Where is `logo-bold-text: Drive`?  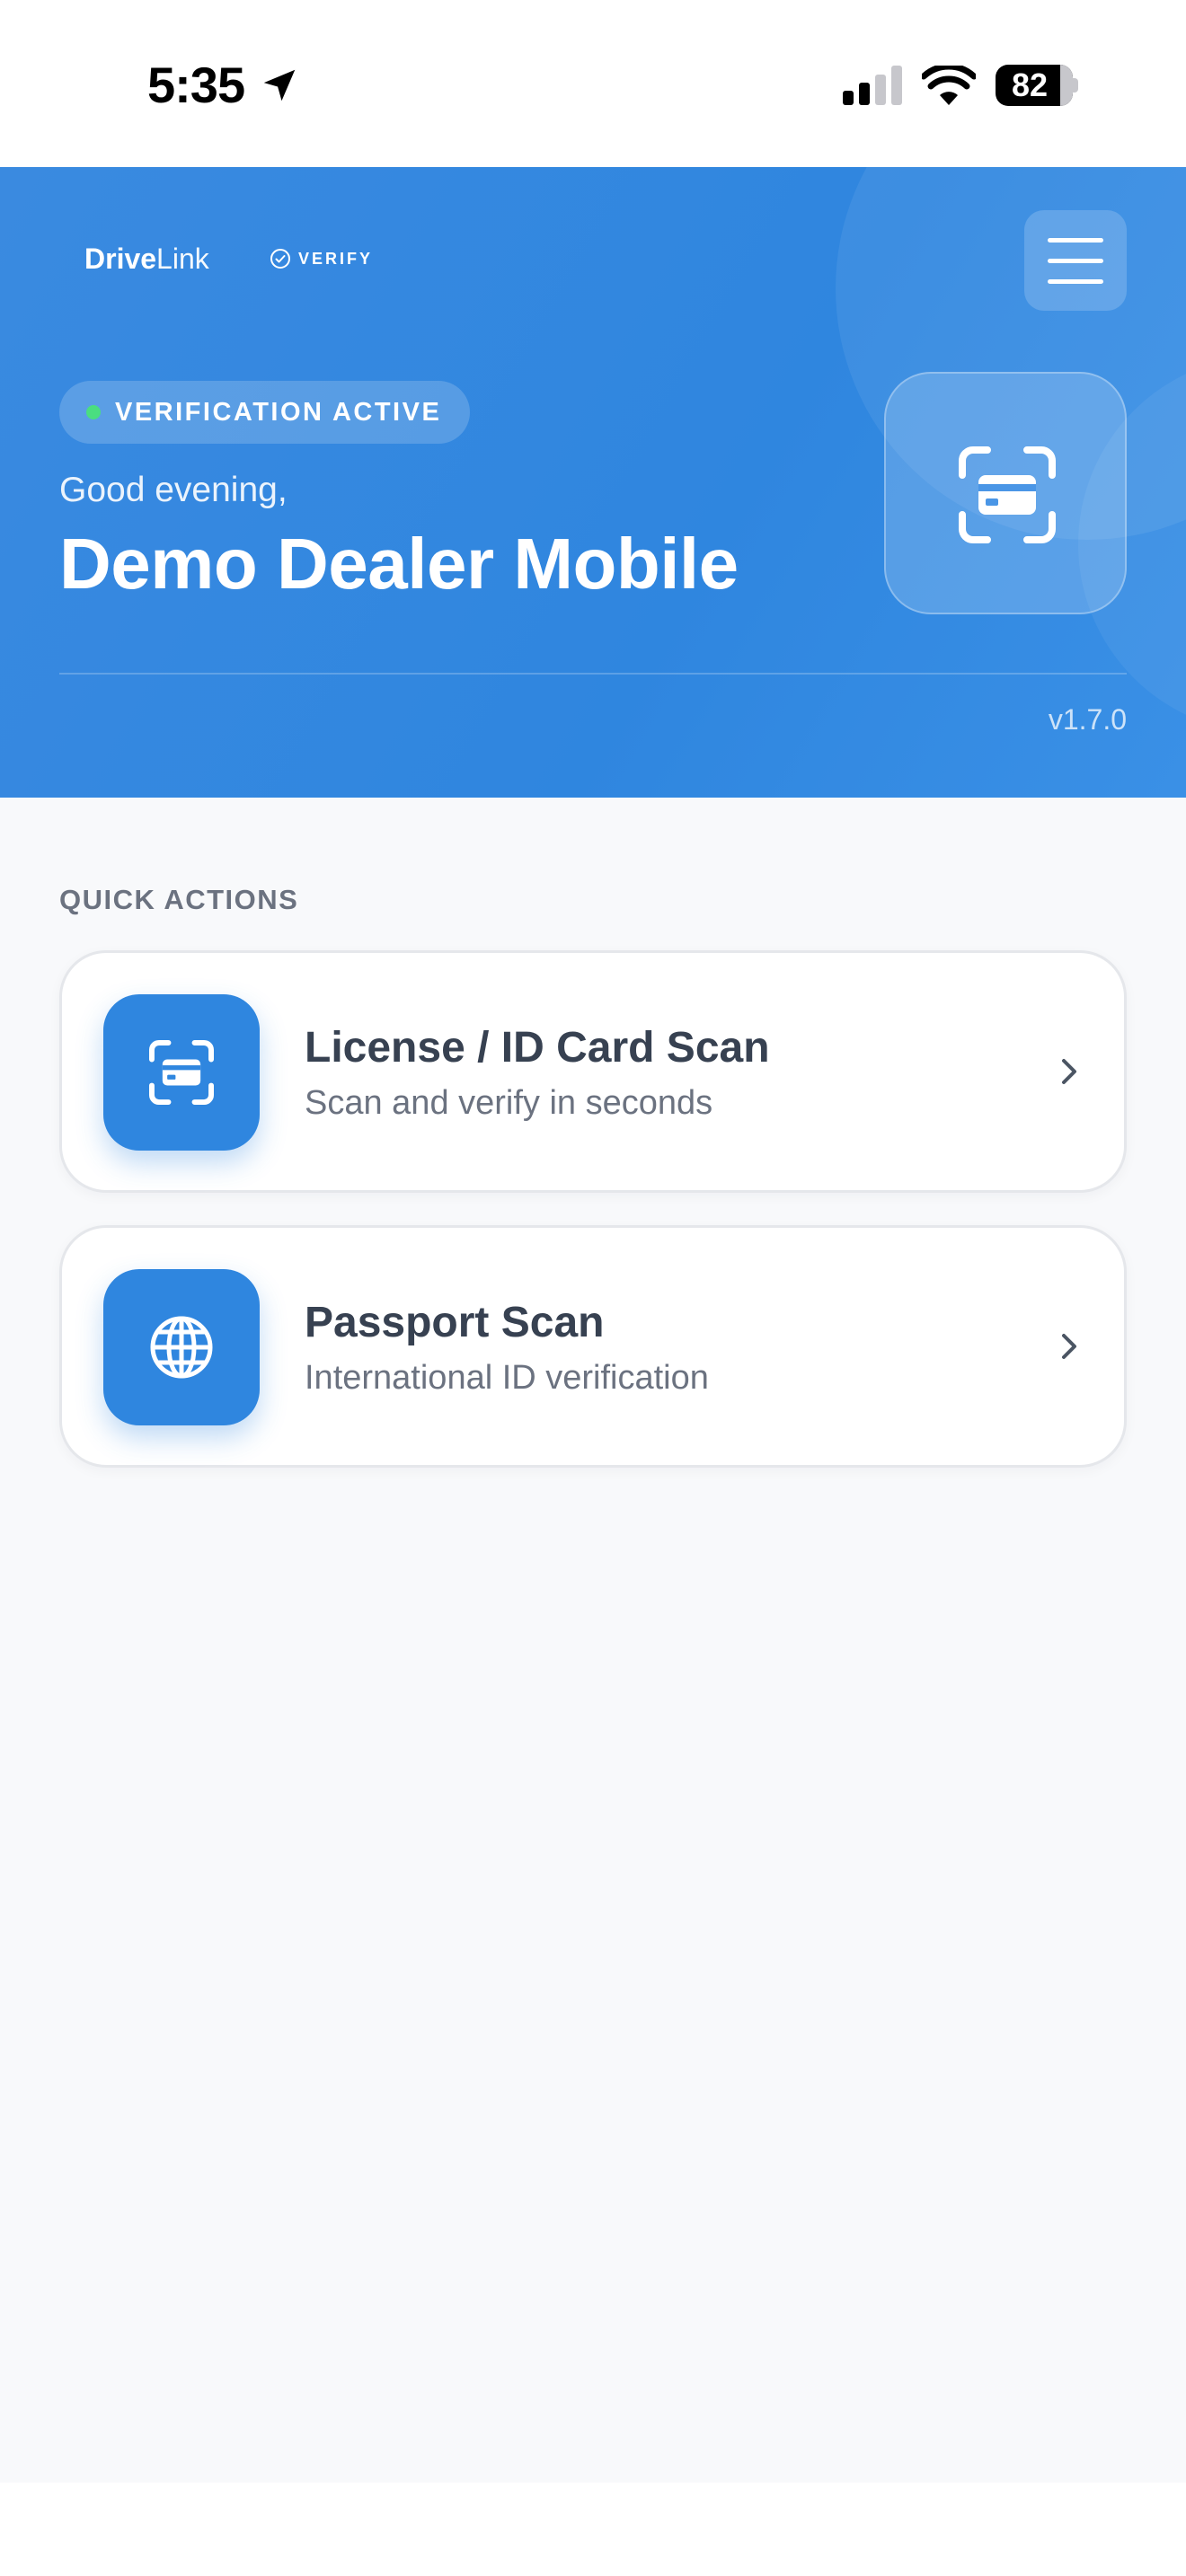 logo-bold-text: Drive is located at coordinates (120, 259).